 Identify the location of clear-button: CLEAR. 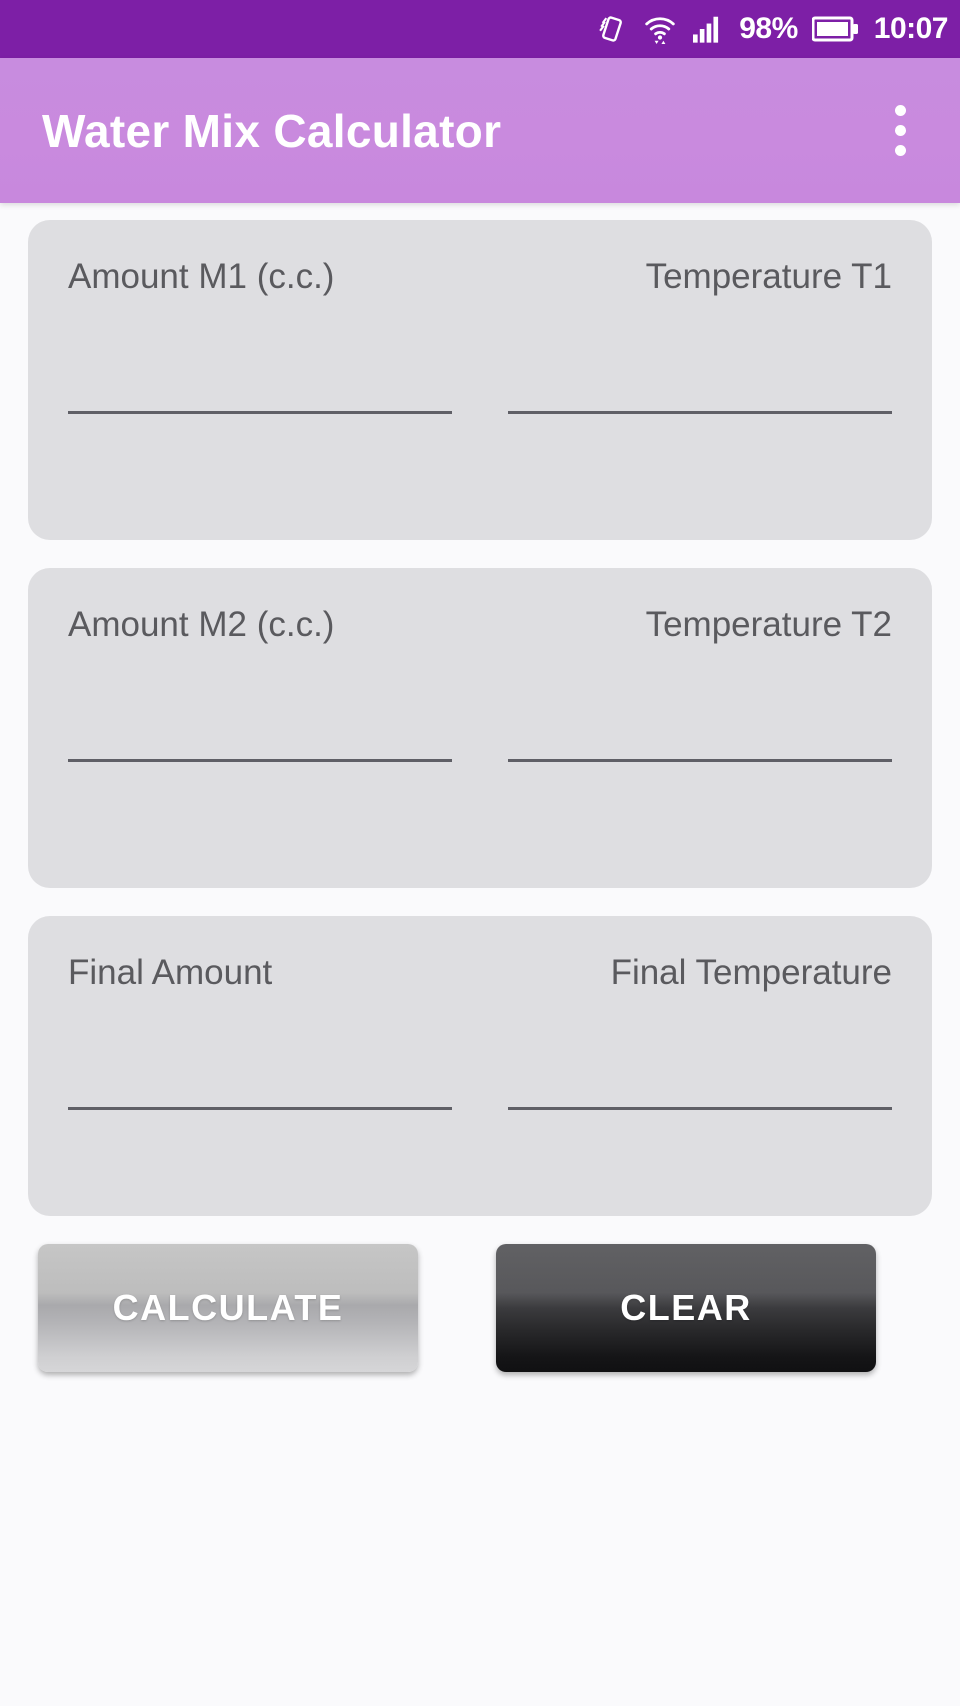
(686, 1308).